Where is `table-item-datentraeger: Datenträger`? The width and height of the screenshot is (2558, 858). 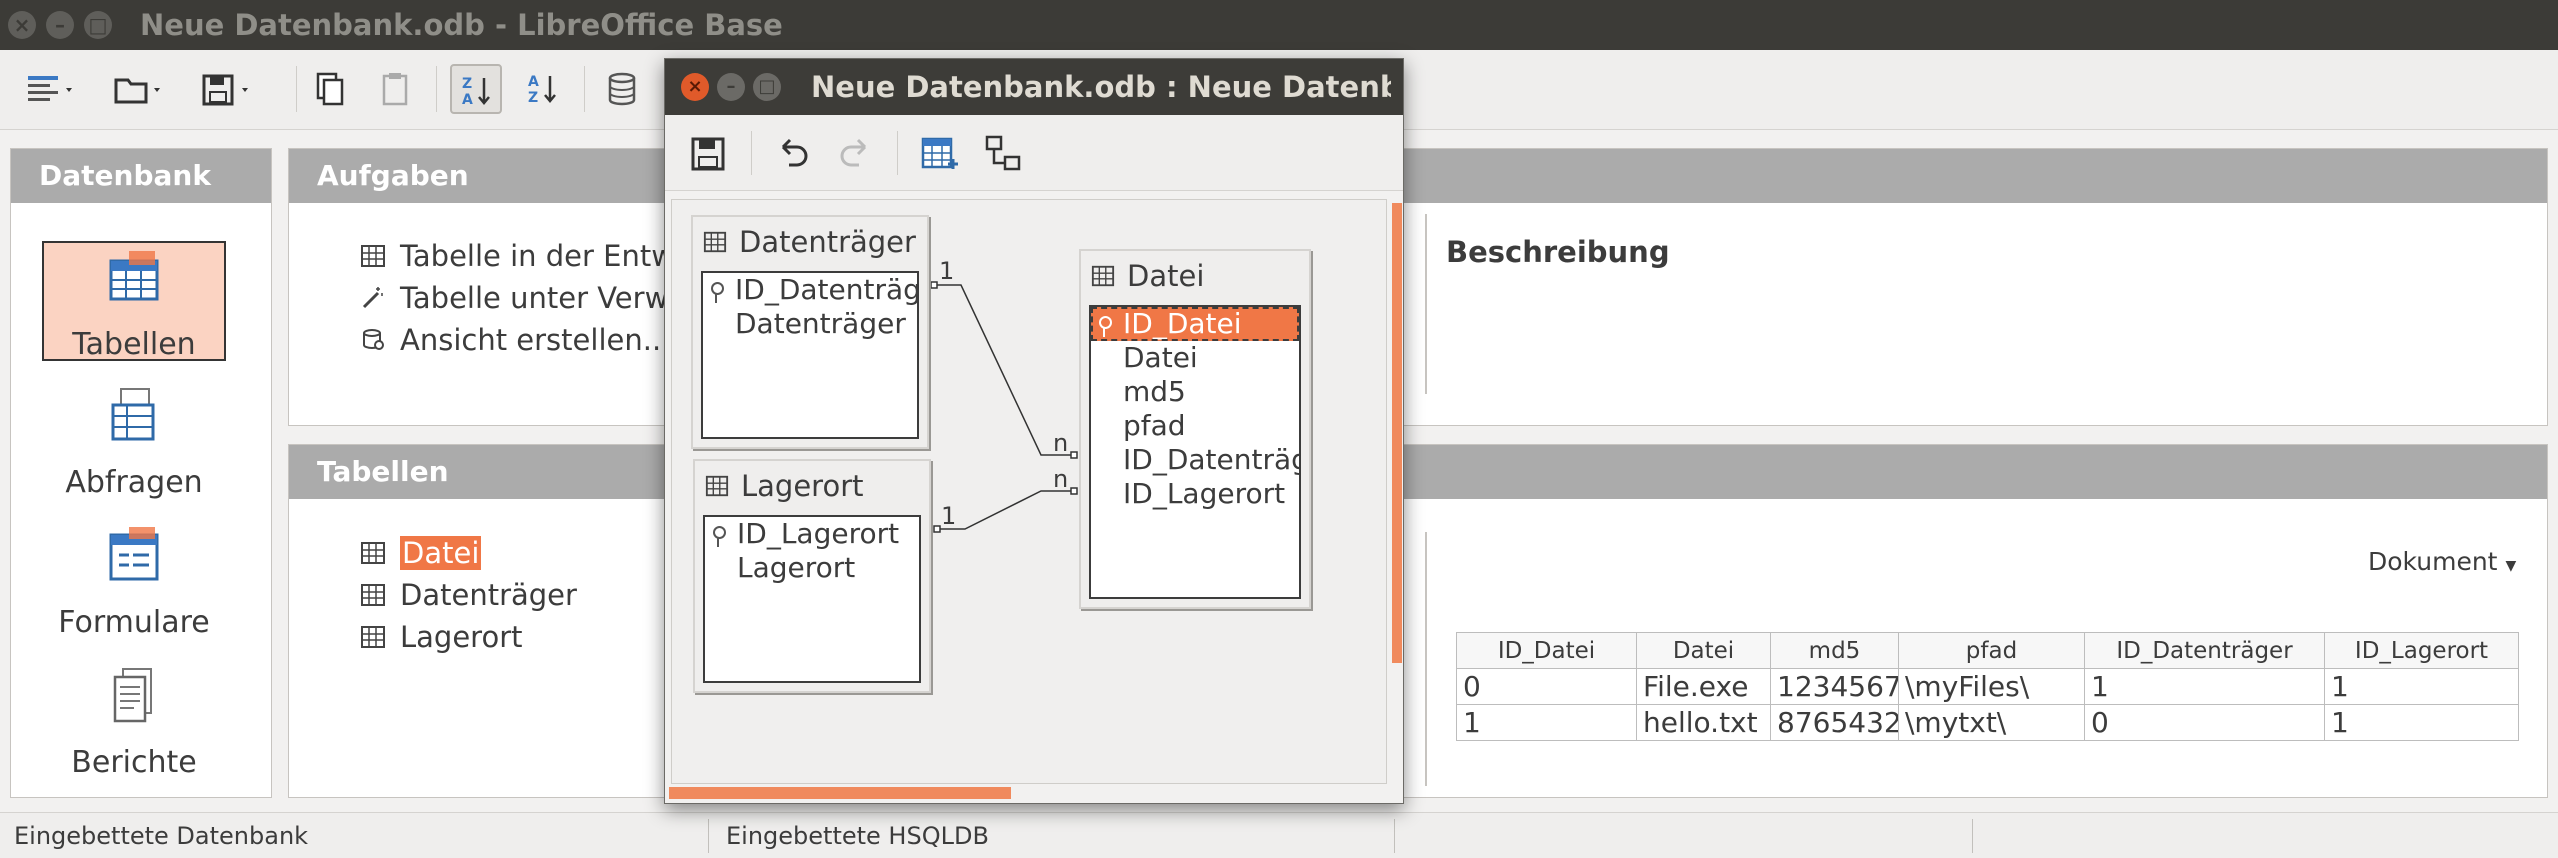 table-item-datentraeger: Datenträger is located at coordinates (468, 595).